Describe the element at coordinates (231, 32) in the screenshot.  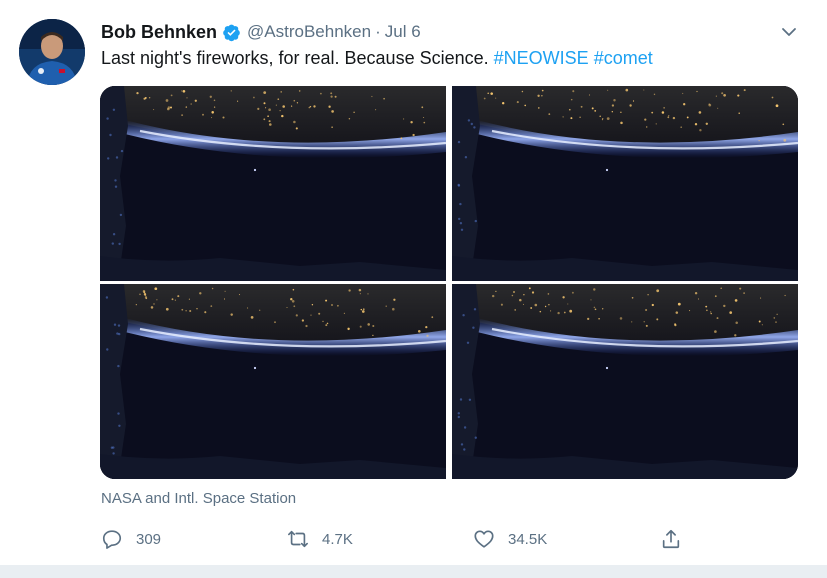
I see `verified-badge-icon` at that location.